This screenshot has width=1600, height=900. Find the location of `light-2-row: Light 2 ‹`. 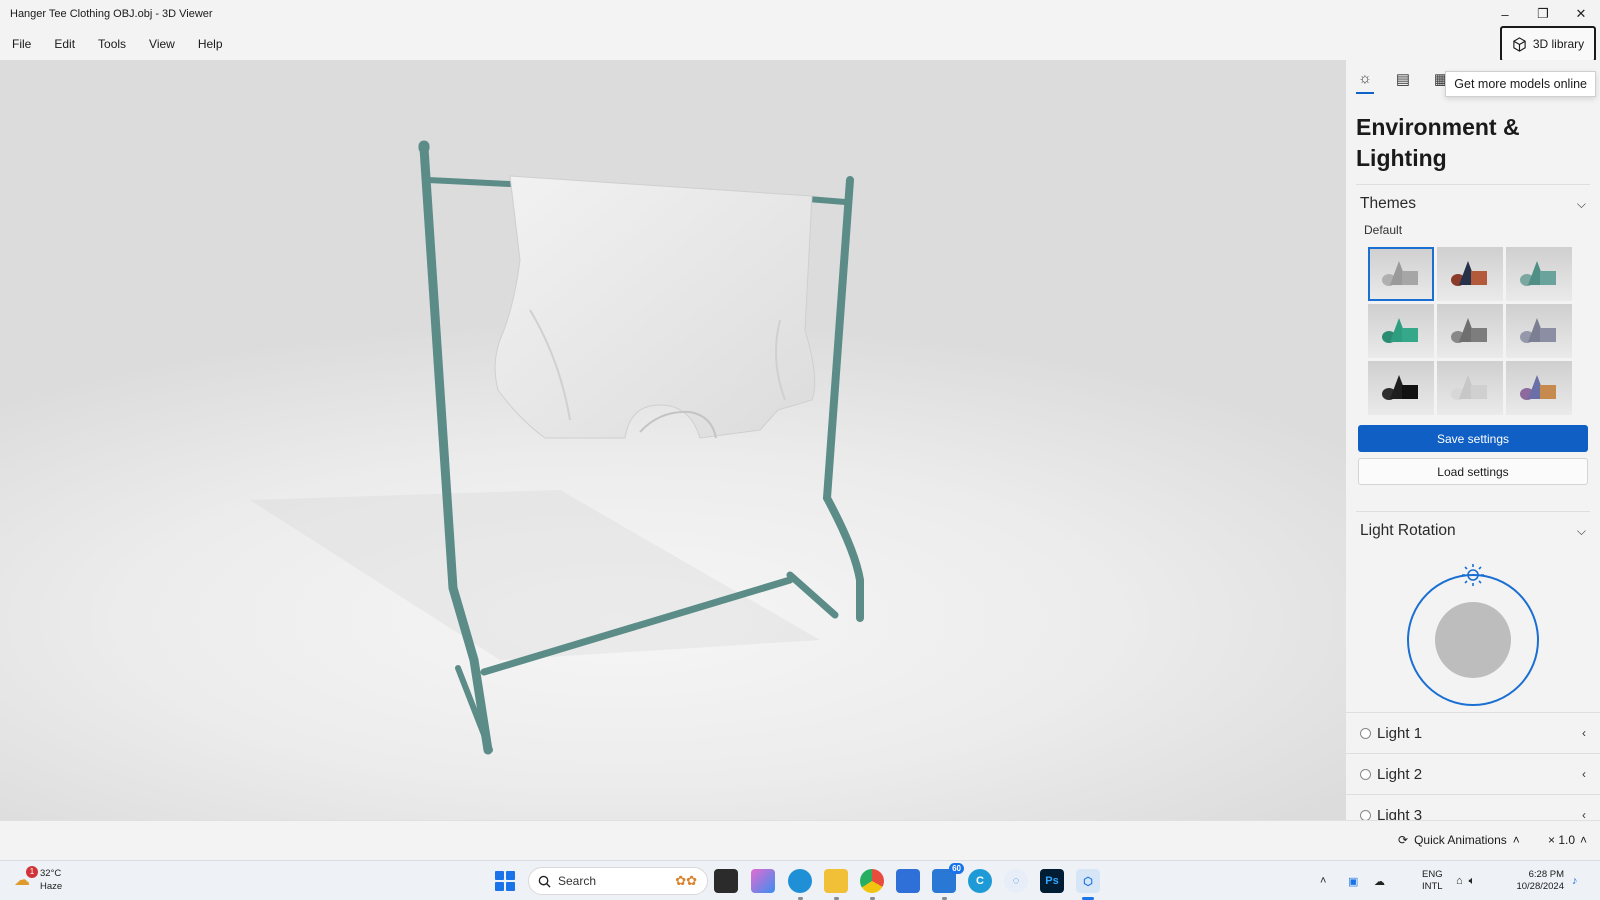

light-2-row: Light 2 ‹ is located at coordinates (1473, 773).